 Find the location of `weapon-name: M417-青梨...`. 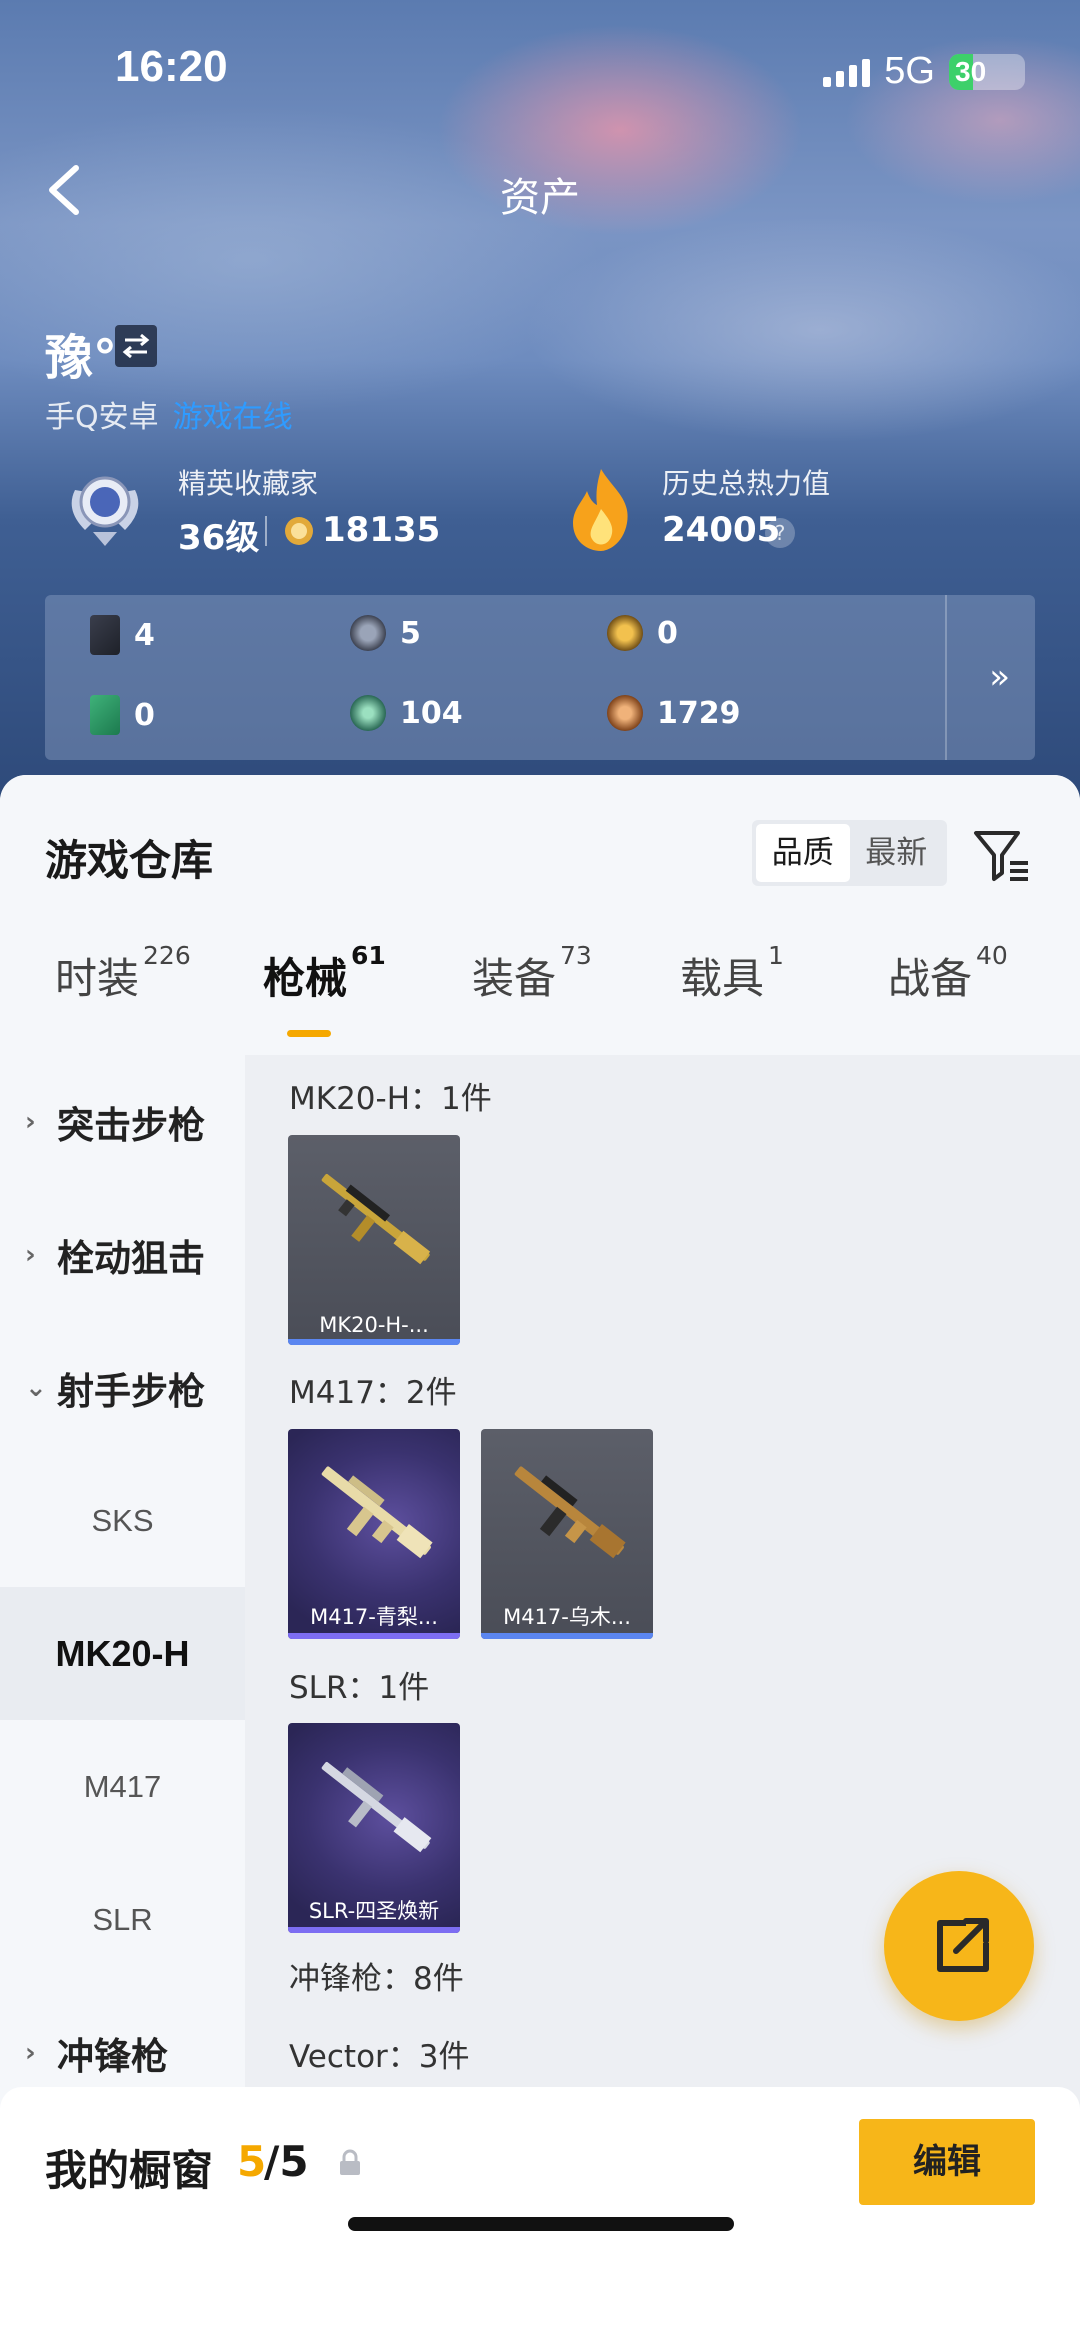

weapon-name: M417-青梨... is located at coordinates (374, 1617).